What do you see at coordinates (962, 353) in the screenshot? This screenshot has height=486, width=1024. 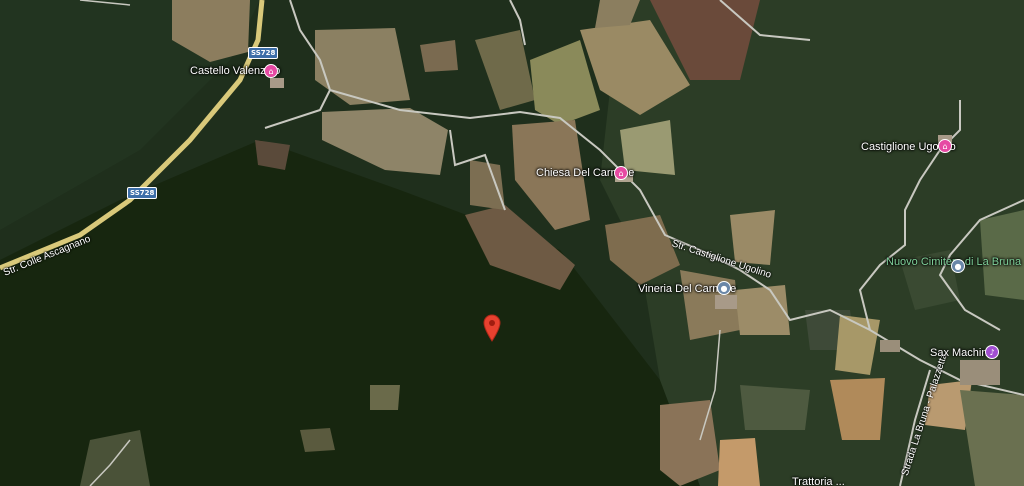 I see `place-label-sax-machine: Sax Machine` at bounding box center [962, 353].